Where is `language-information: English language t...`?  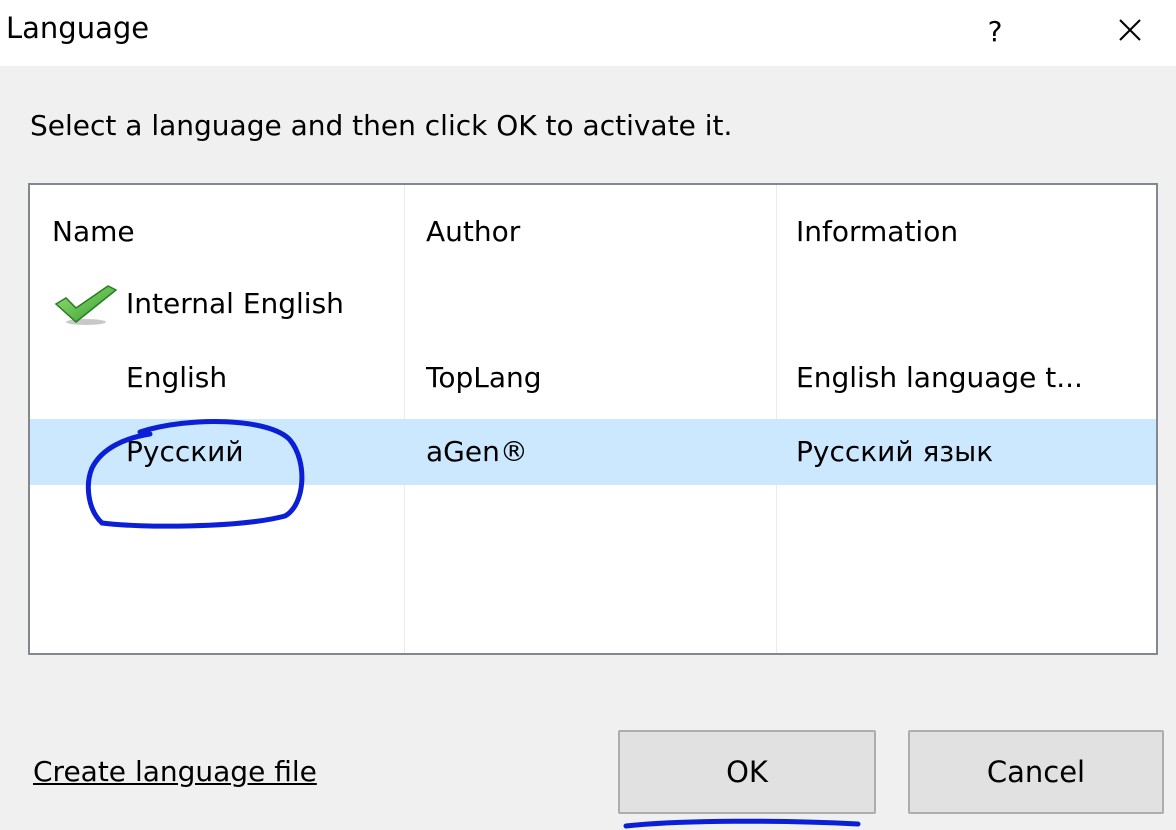 language-information: English language t... is located at coordinates (939, 377).